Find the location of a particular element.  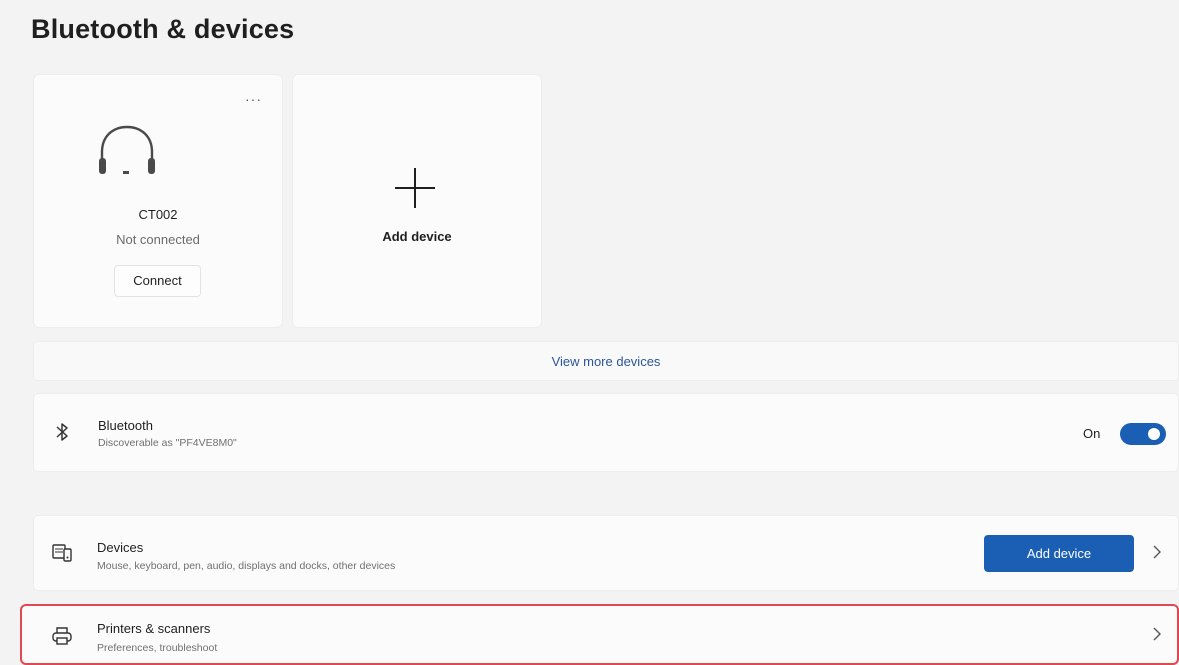

devices-icon is located at coordinates (62, 553).